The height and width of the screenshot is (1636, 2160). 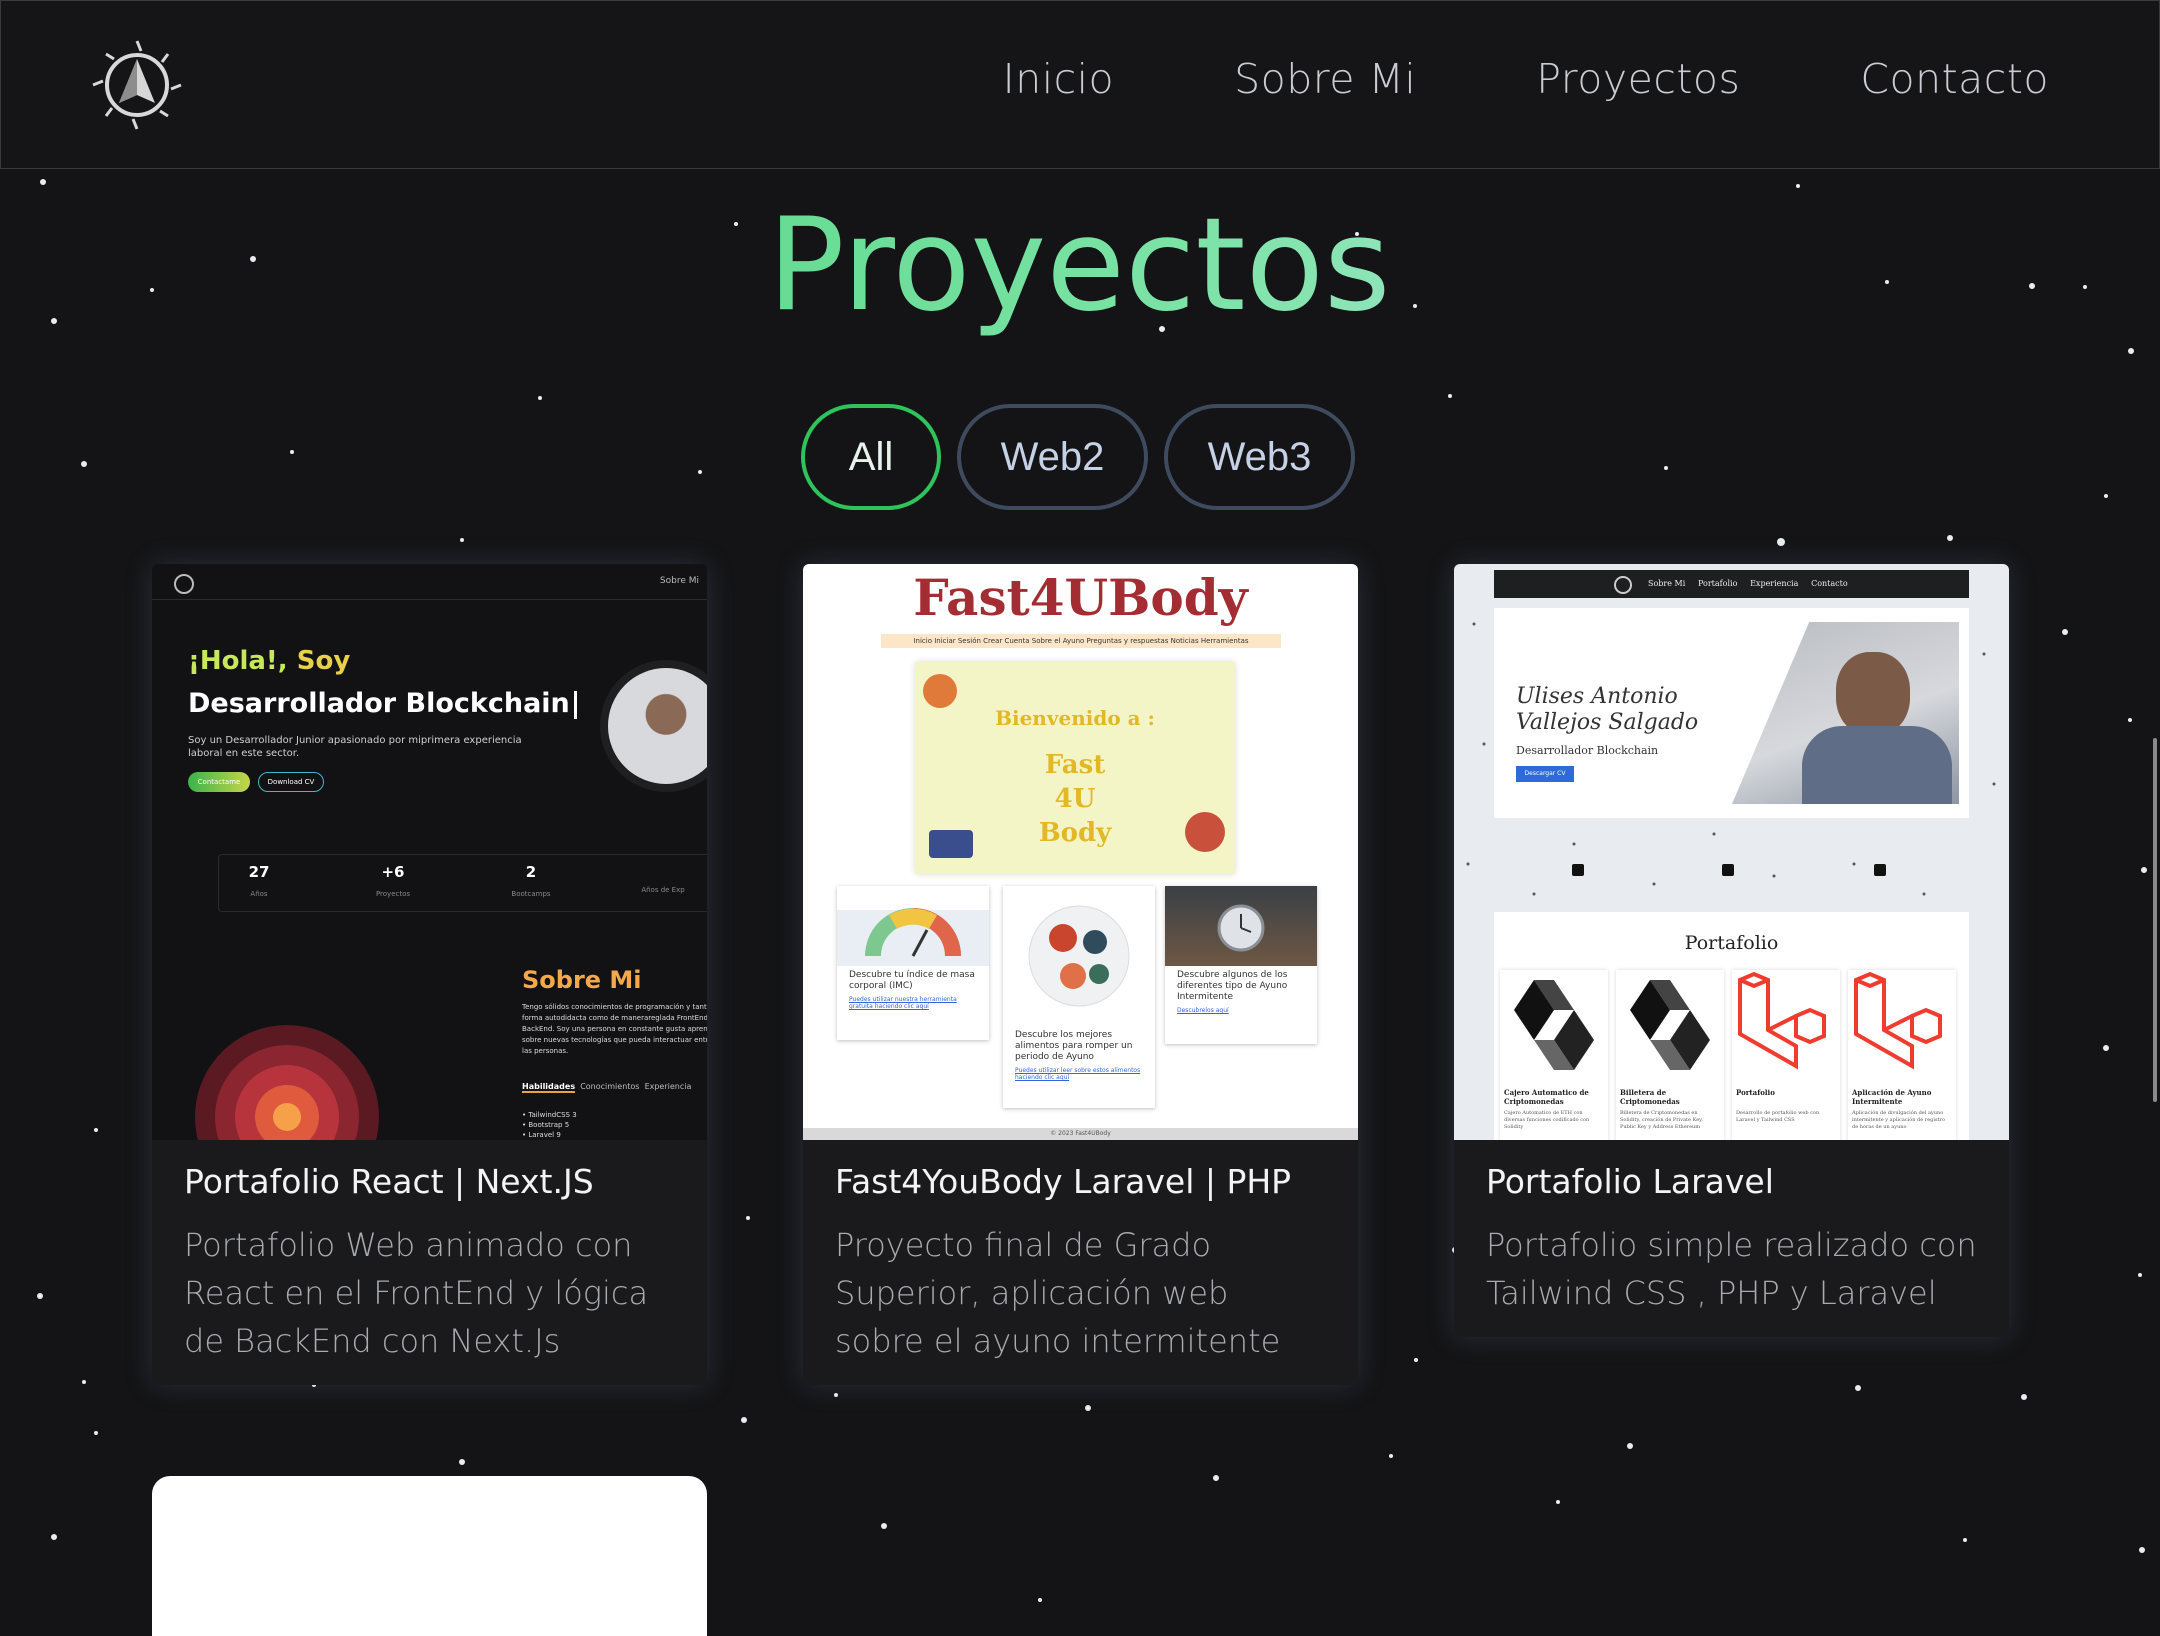 I want to click on main-nav: Inicio Sobre Mi Proyectos Contacto, so click(x=1466, y=79).